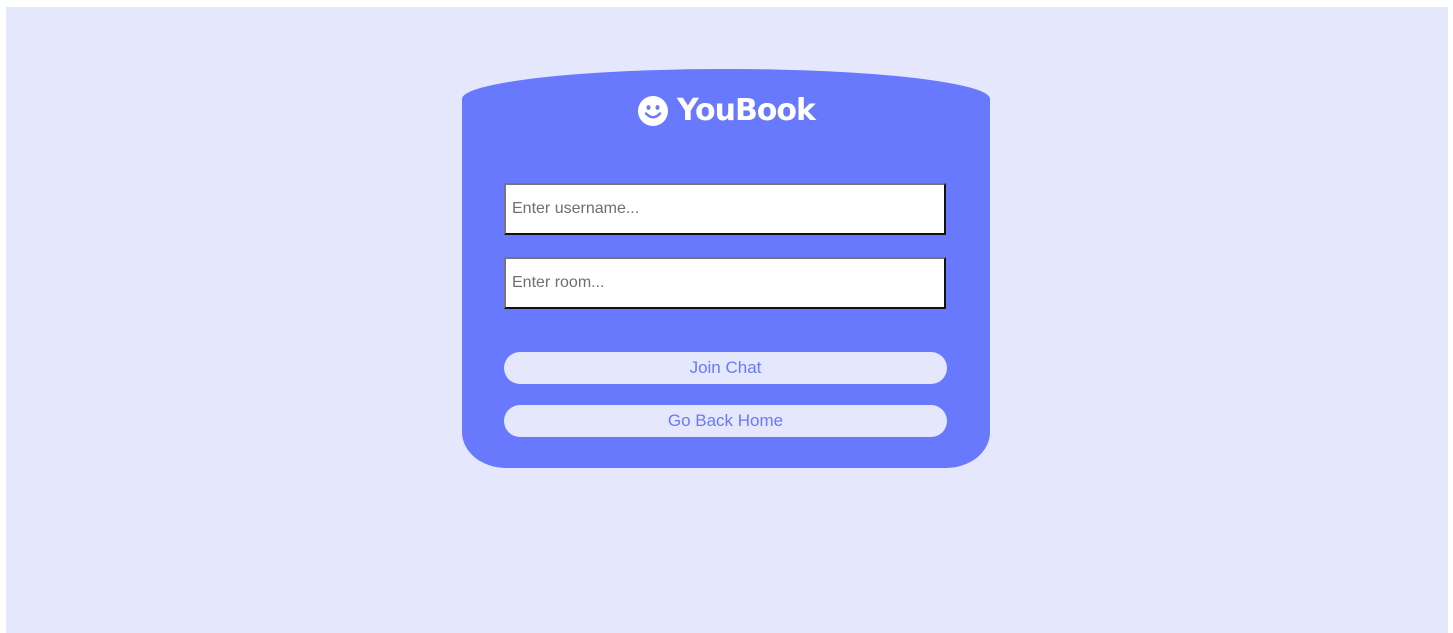 The width and height of the screenshot is (1453, 633). I want to click on username-input, so click(725, 209).